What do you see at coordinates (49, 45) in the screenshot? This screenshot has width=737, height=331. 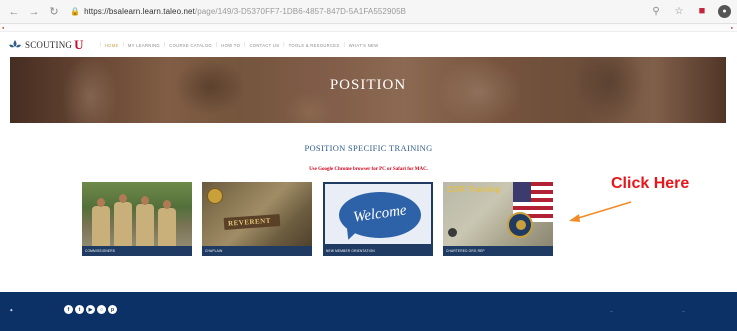 I see `logo-text: SCOUTING` at bounding box center [49, 45].